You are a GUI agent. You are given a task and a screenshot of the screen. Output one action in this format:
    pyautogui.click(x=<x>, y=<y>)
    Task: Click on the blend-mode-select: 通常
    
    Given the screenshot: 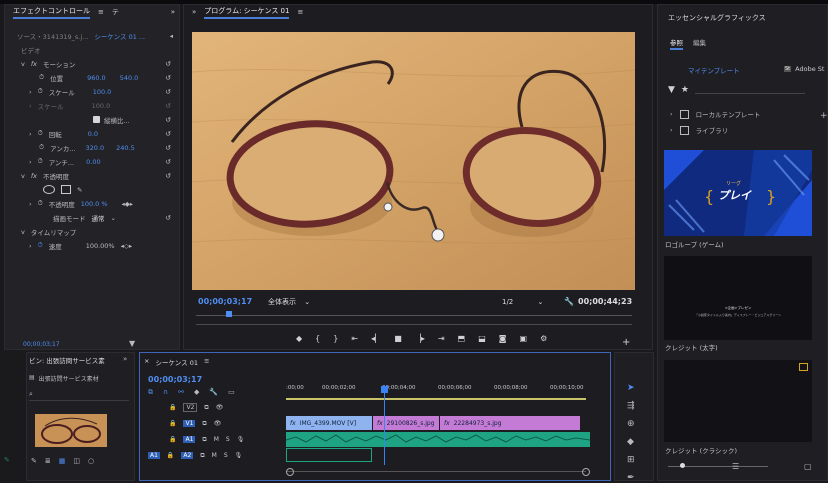 What is the action you would take?
    pyautogui.click(x=98, y=218)
    